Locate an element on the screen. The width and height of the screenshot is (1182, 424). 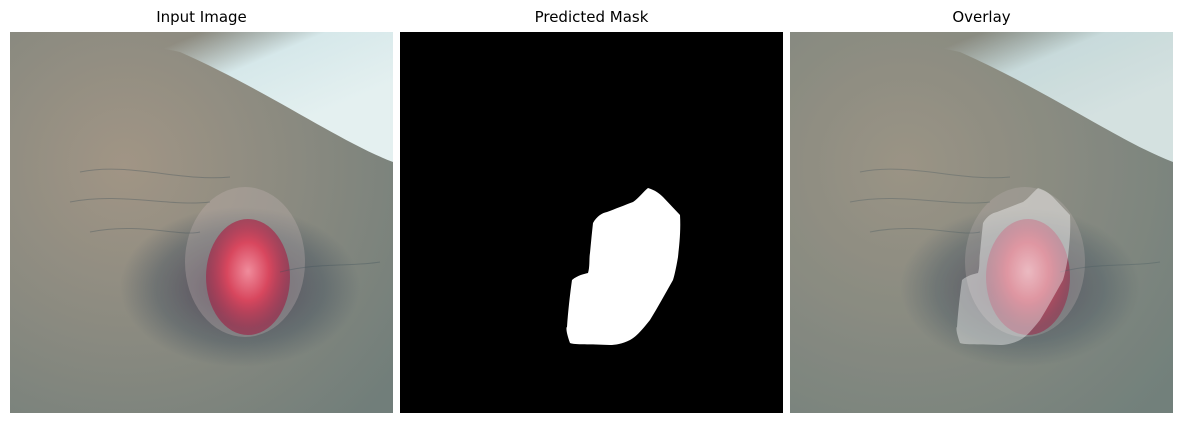
overlay-title: Overlay is located at coordinates (981, 17).